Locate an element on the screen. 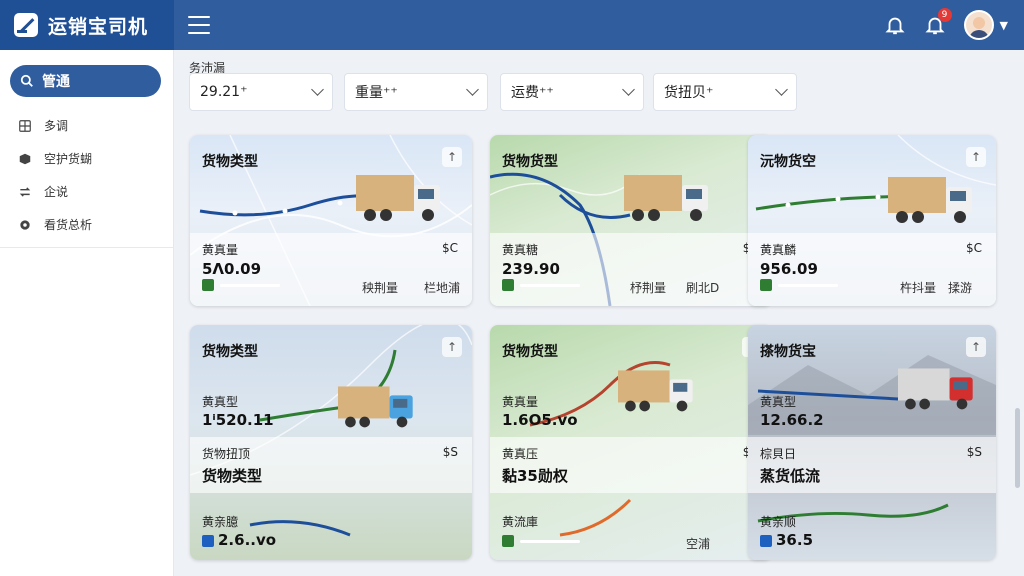  sidebar-item-4: 看货总析 is located at coordinates (86, 224).